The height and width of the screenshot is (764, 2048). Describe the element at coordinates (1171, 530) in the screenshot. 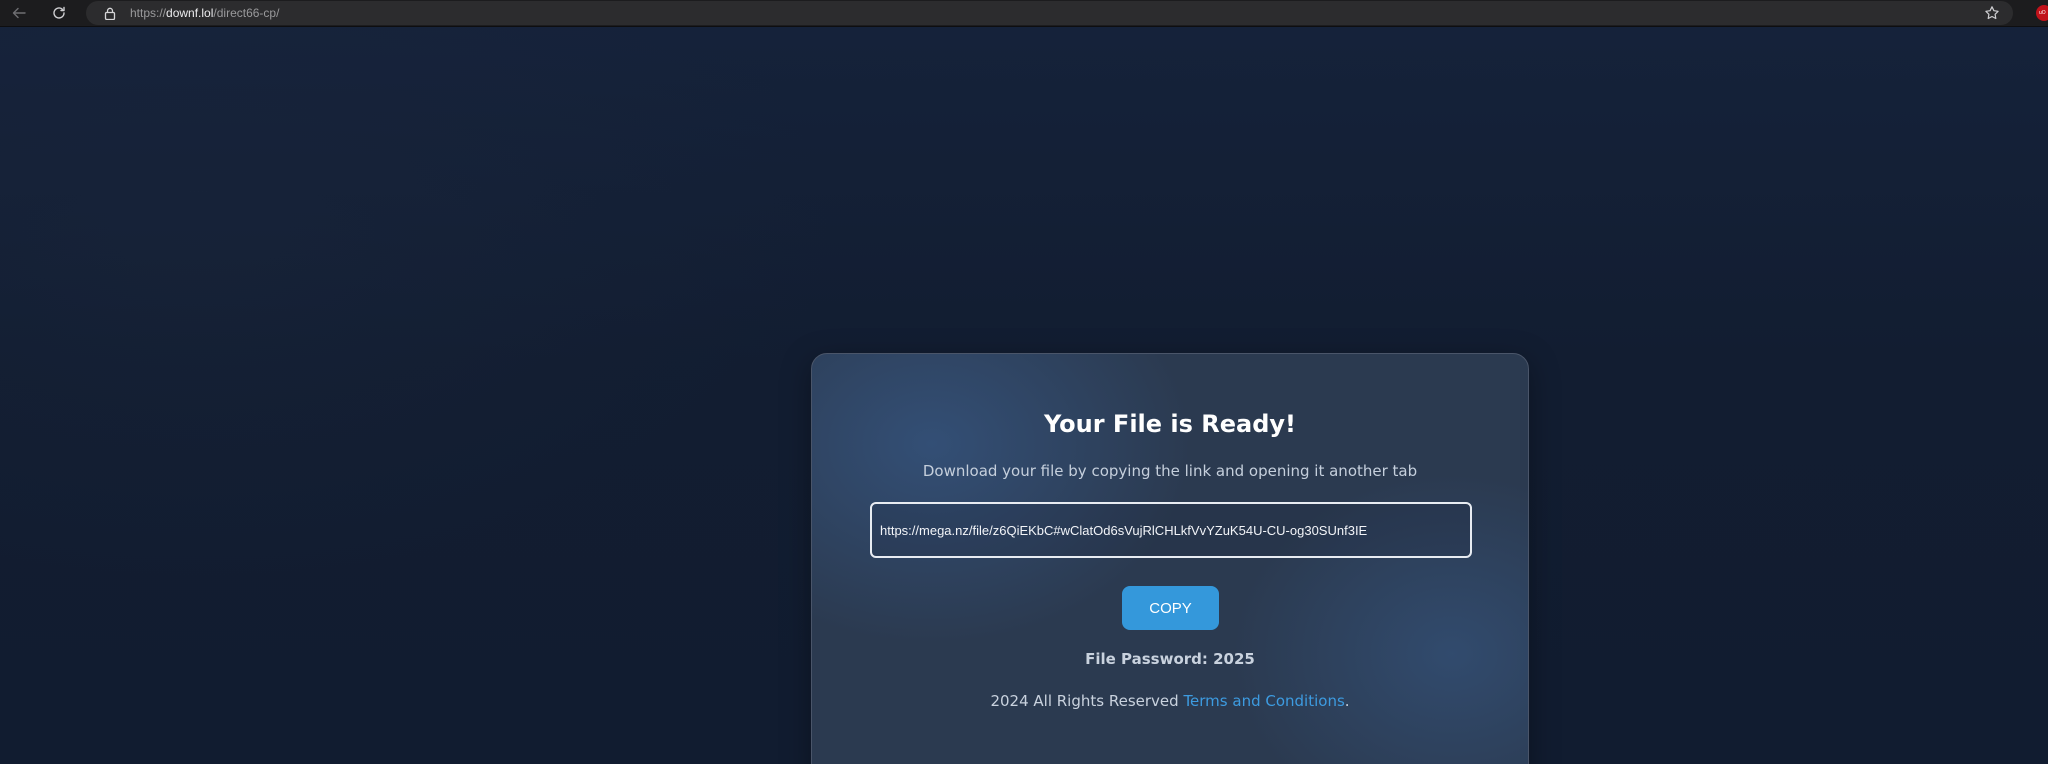

I see `download-link-field` at that location.